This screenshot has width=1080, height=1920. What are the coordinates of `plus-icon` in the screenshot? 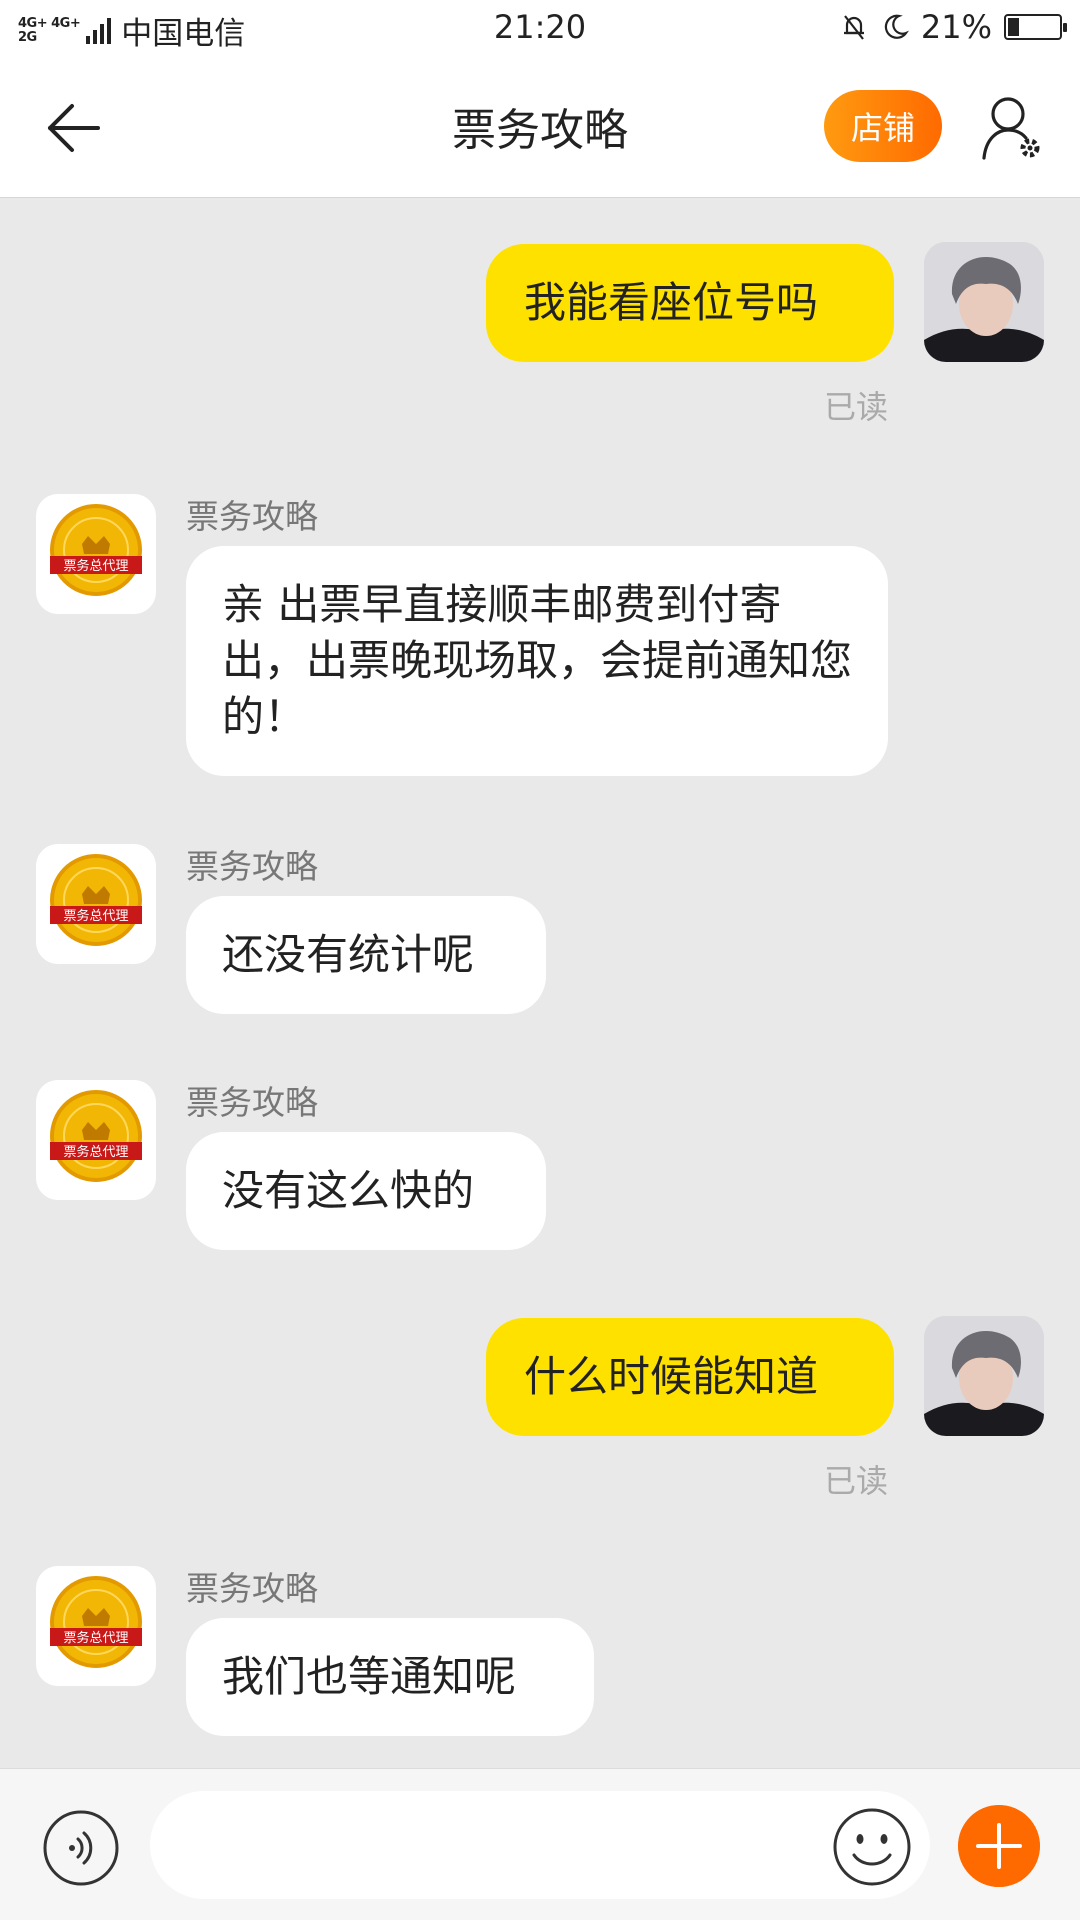 It's located at (999, 1846).